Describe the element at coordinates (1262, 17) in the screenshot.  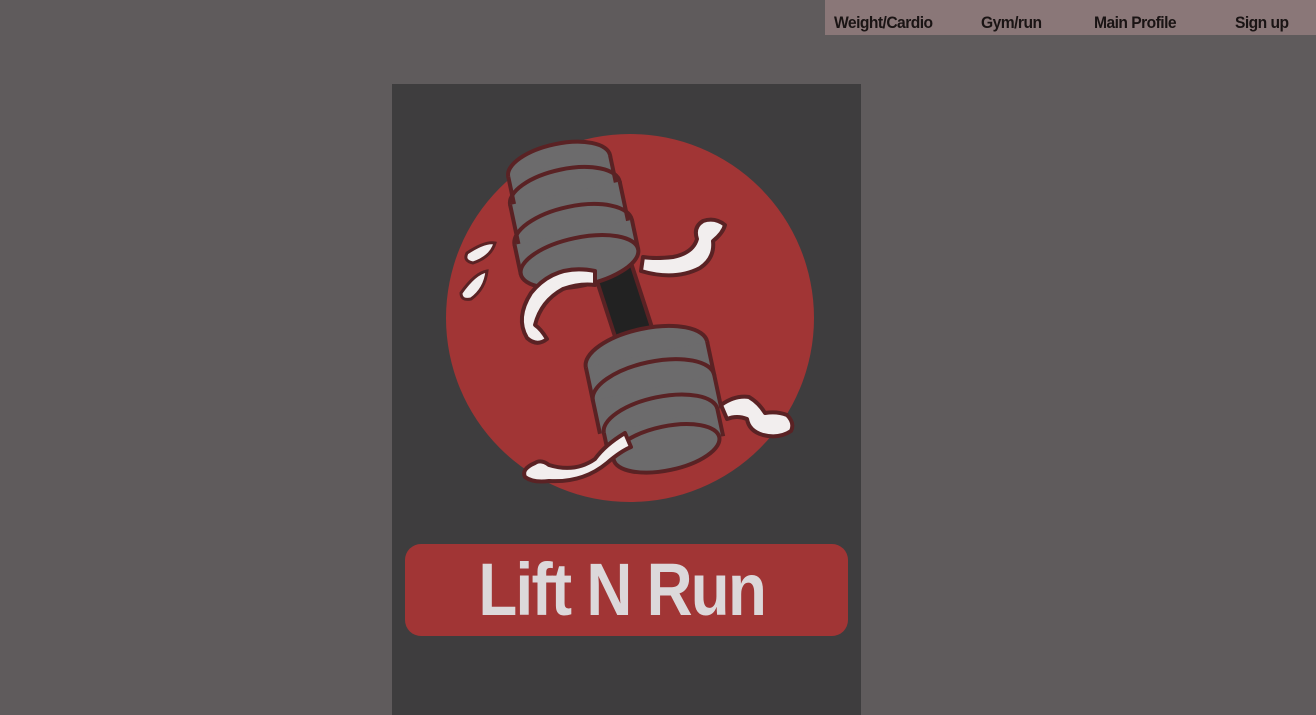
I see `nav-link-sign-up: Sign up` at that location.